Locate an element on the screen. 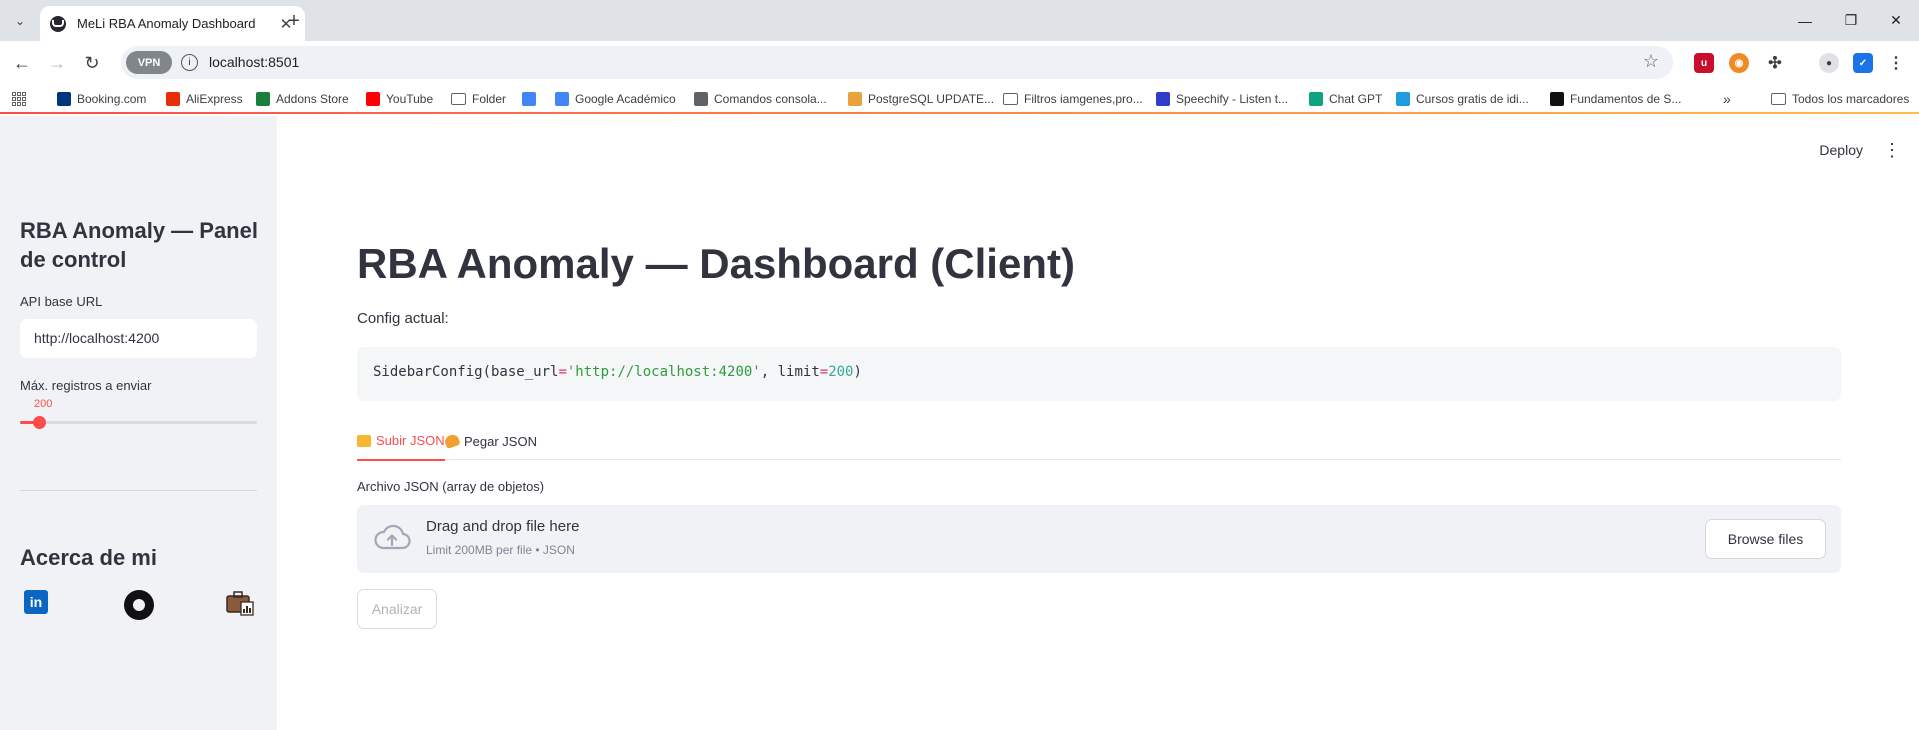 The height and width of the screenshot is (730, 1919). browser-tab-bar: ⌄ MeLi RBA Anomaly Dashboard ✕ + — ❐ ✕ is located at coordinates (959, 20).